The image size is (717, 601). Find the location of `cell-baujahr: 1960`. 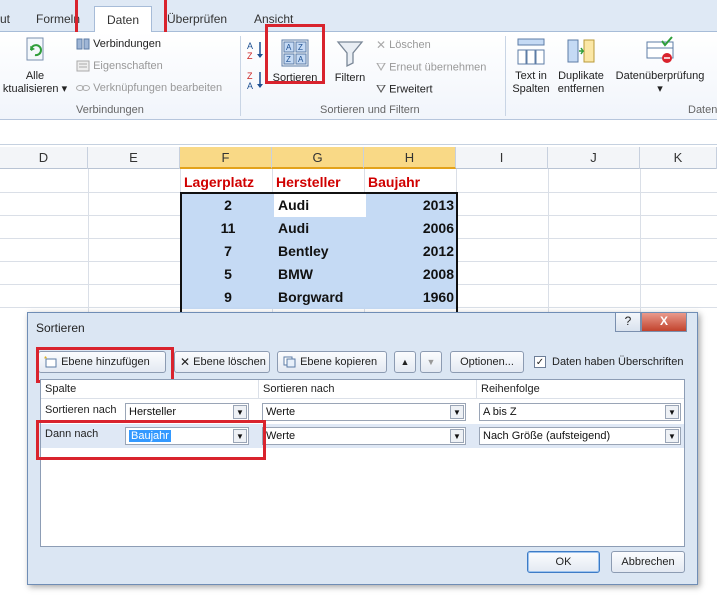

cell-baujahr: 1960 is located at coordinates (411, 297).